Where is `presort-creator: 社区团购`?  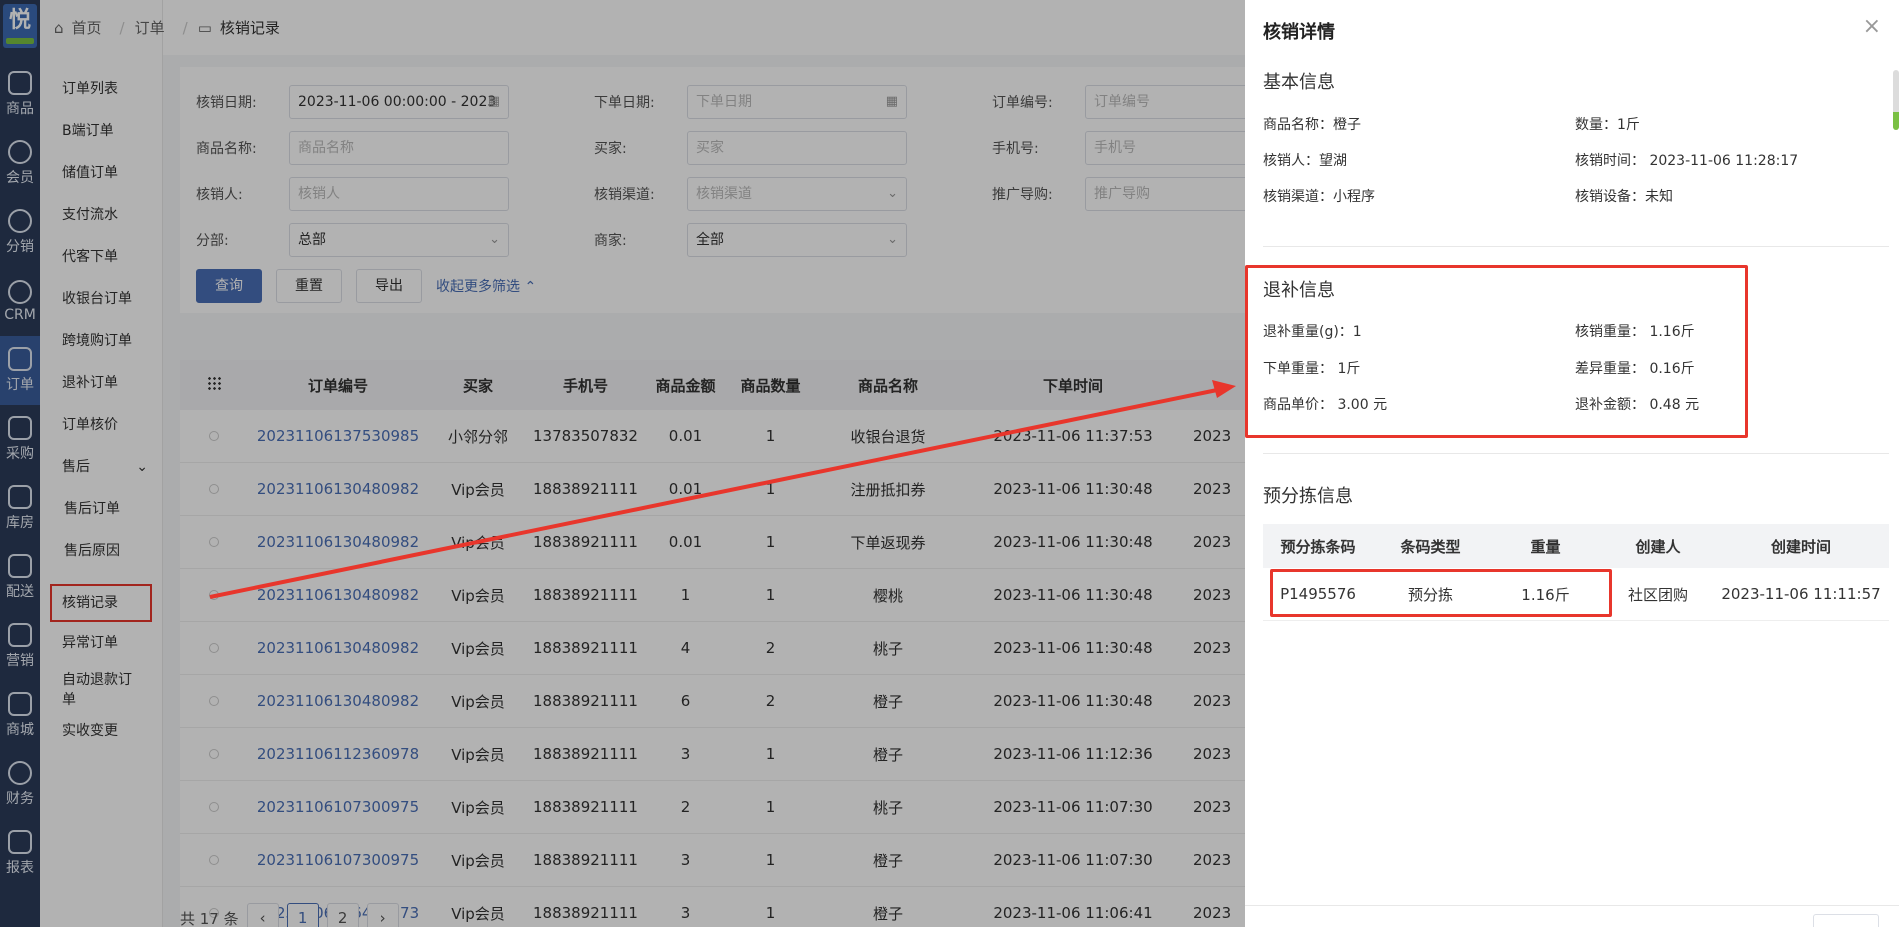 presort-creator: 社区团购 is located at coordinates (1657, 594).